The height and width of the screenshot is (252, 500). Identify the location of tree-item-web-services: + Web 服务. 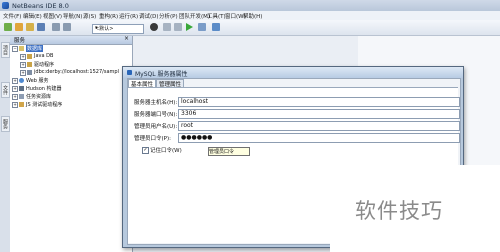
(71, 80).